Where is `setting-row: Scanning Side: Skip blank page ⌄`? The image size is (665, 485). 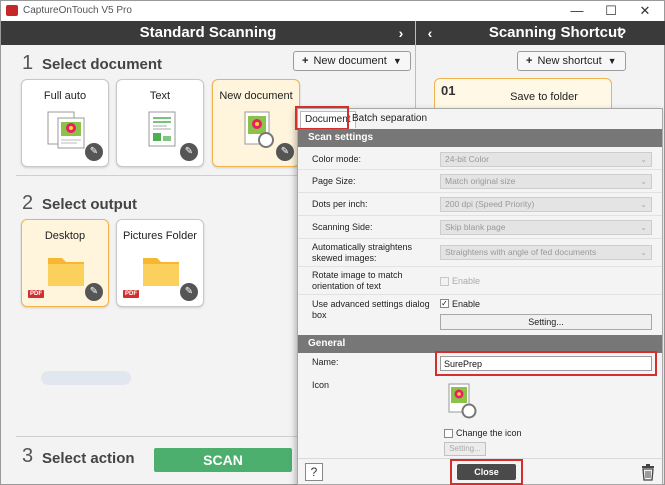
setting-row: Scanning Side: Skip blank page ⌄ is located at coordinates (480, 227).